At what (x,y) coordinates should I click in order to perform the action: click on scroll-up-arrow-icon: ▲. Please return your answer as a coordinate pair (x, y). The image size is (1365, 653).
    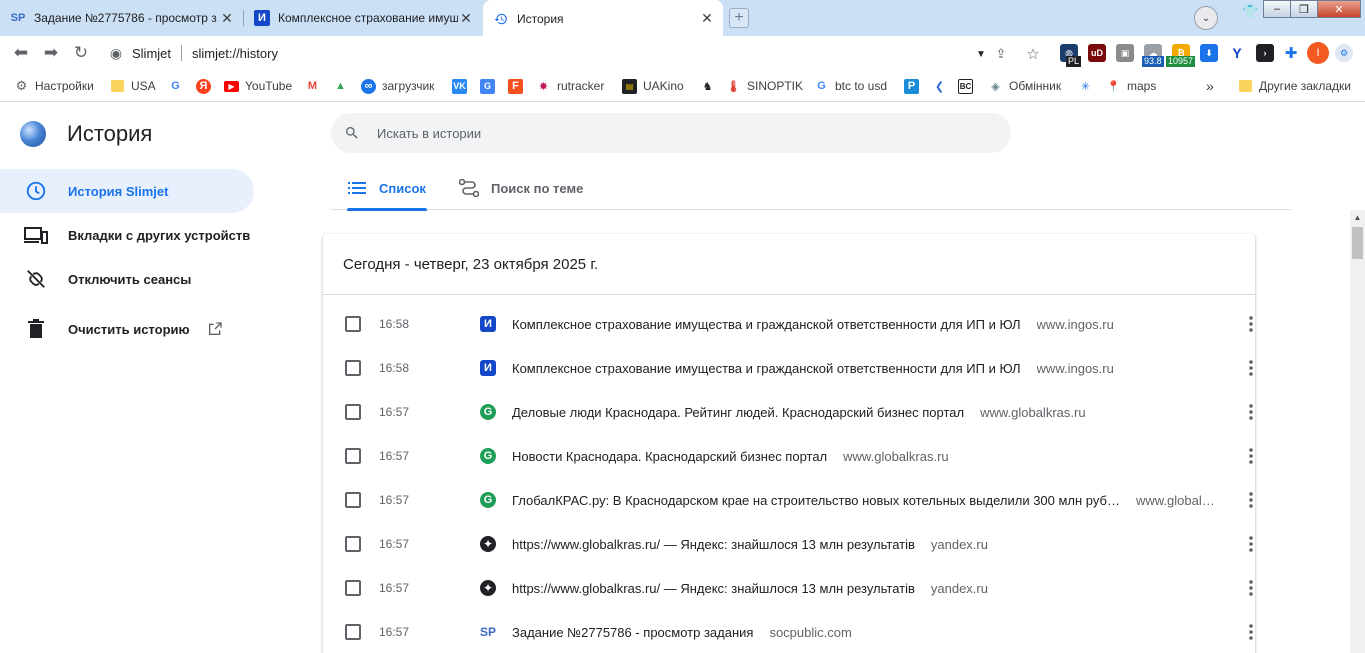
    Looking at the image, I should click on (1357, 217).